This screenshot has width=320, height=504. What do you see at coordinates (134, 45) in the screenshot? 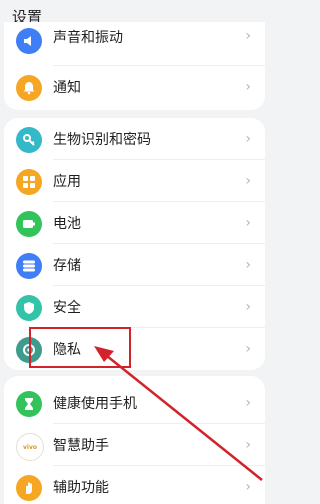
I see `settings-item-sound: 声音和振动 ›` at bounding box center [134, 45].